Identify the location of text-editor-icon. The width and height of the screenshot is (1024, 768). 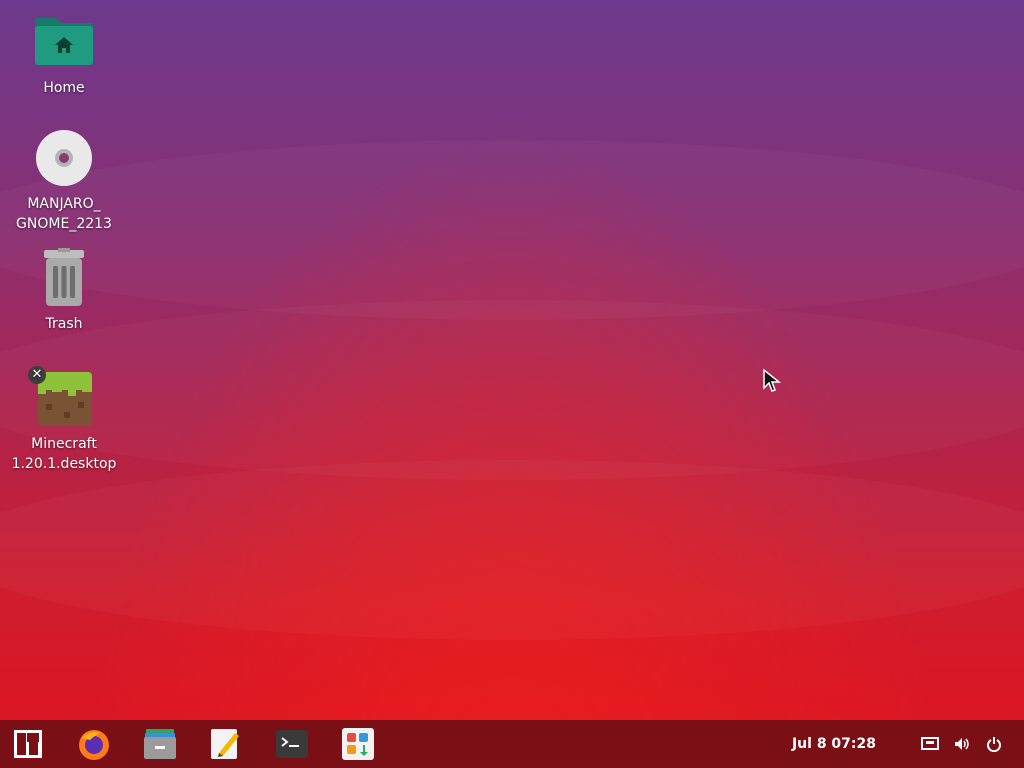
(225, 744).